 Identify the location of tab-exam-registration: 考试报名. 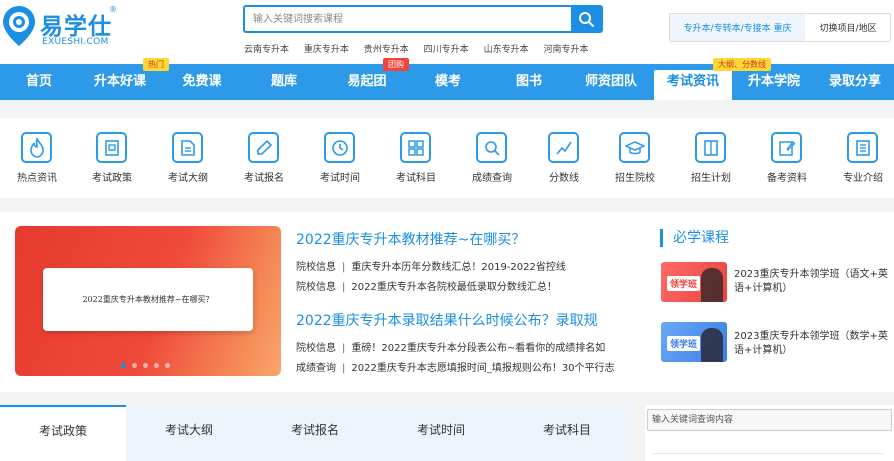
(315, 433).